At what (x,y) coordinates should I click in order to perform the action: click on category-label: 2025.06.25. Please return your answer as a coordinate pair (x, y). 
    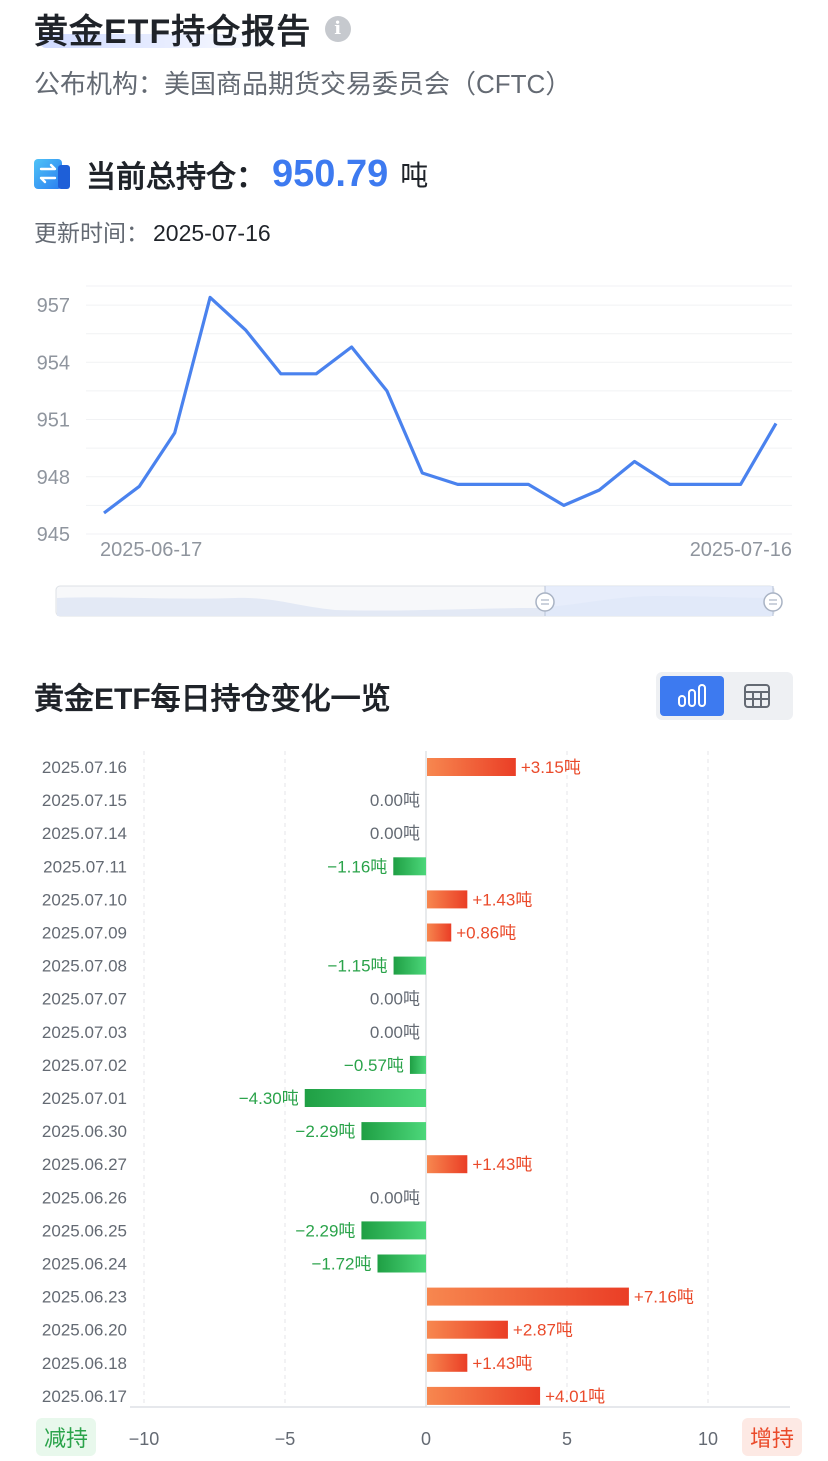
    Looking at the image, I should click on (84, 1230).